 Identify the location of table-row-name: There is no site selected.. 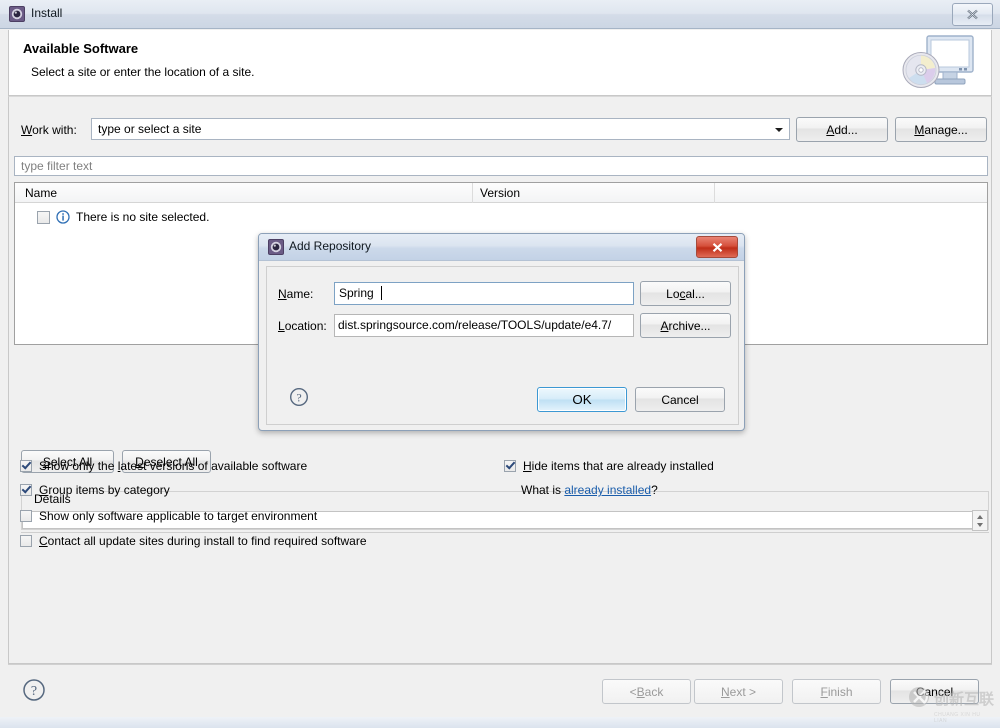
(143, 217).